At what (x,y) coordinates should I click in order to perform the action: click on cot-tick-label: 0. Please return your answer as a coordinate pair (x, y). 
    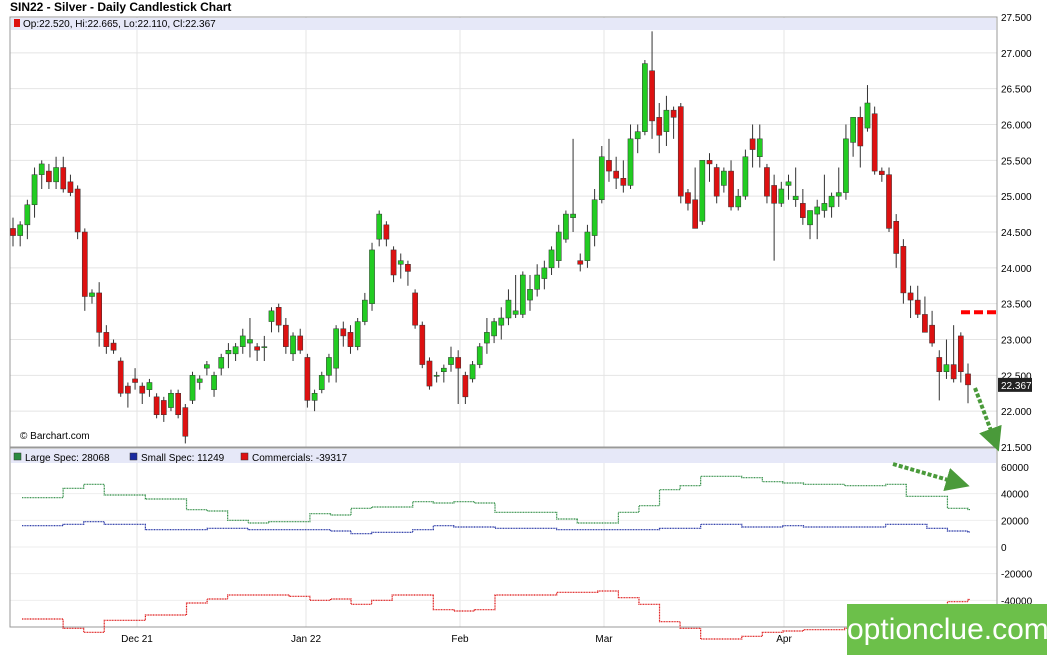
    Looking at the image, I should click on (1004, 548).